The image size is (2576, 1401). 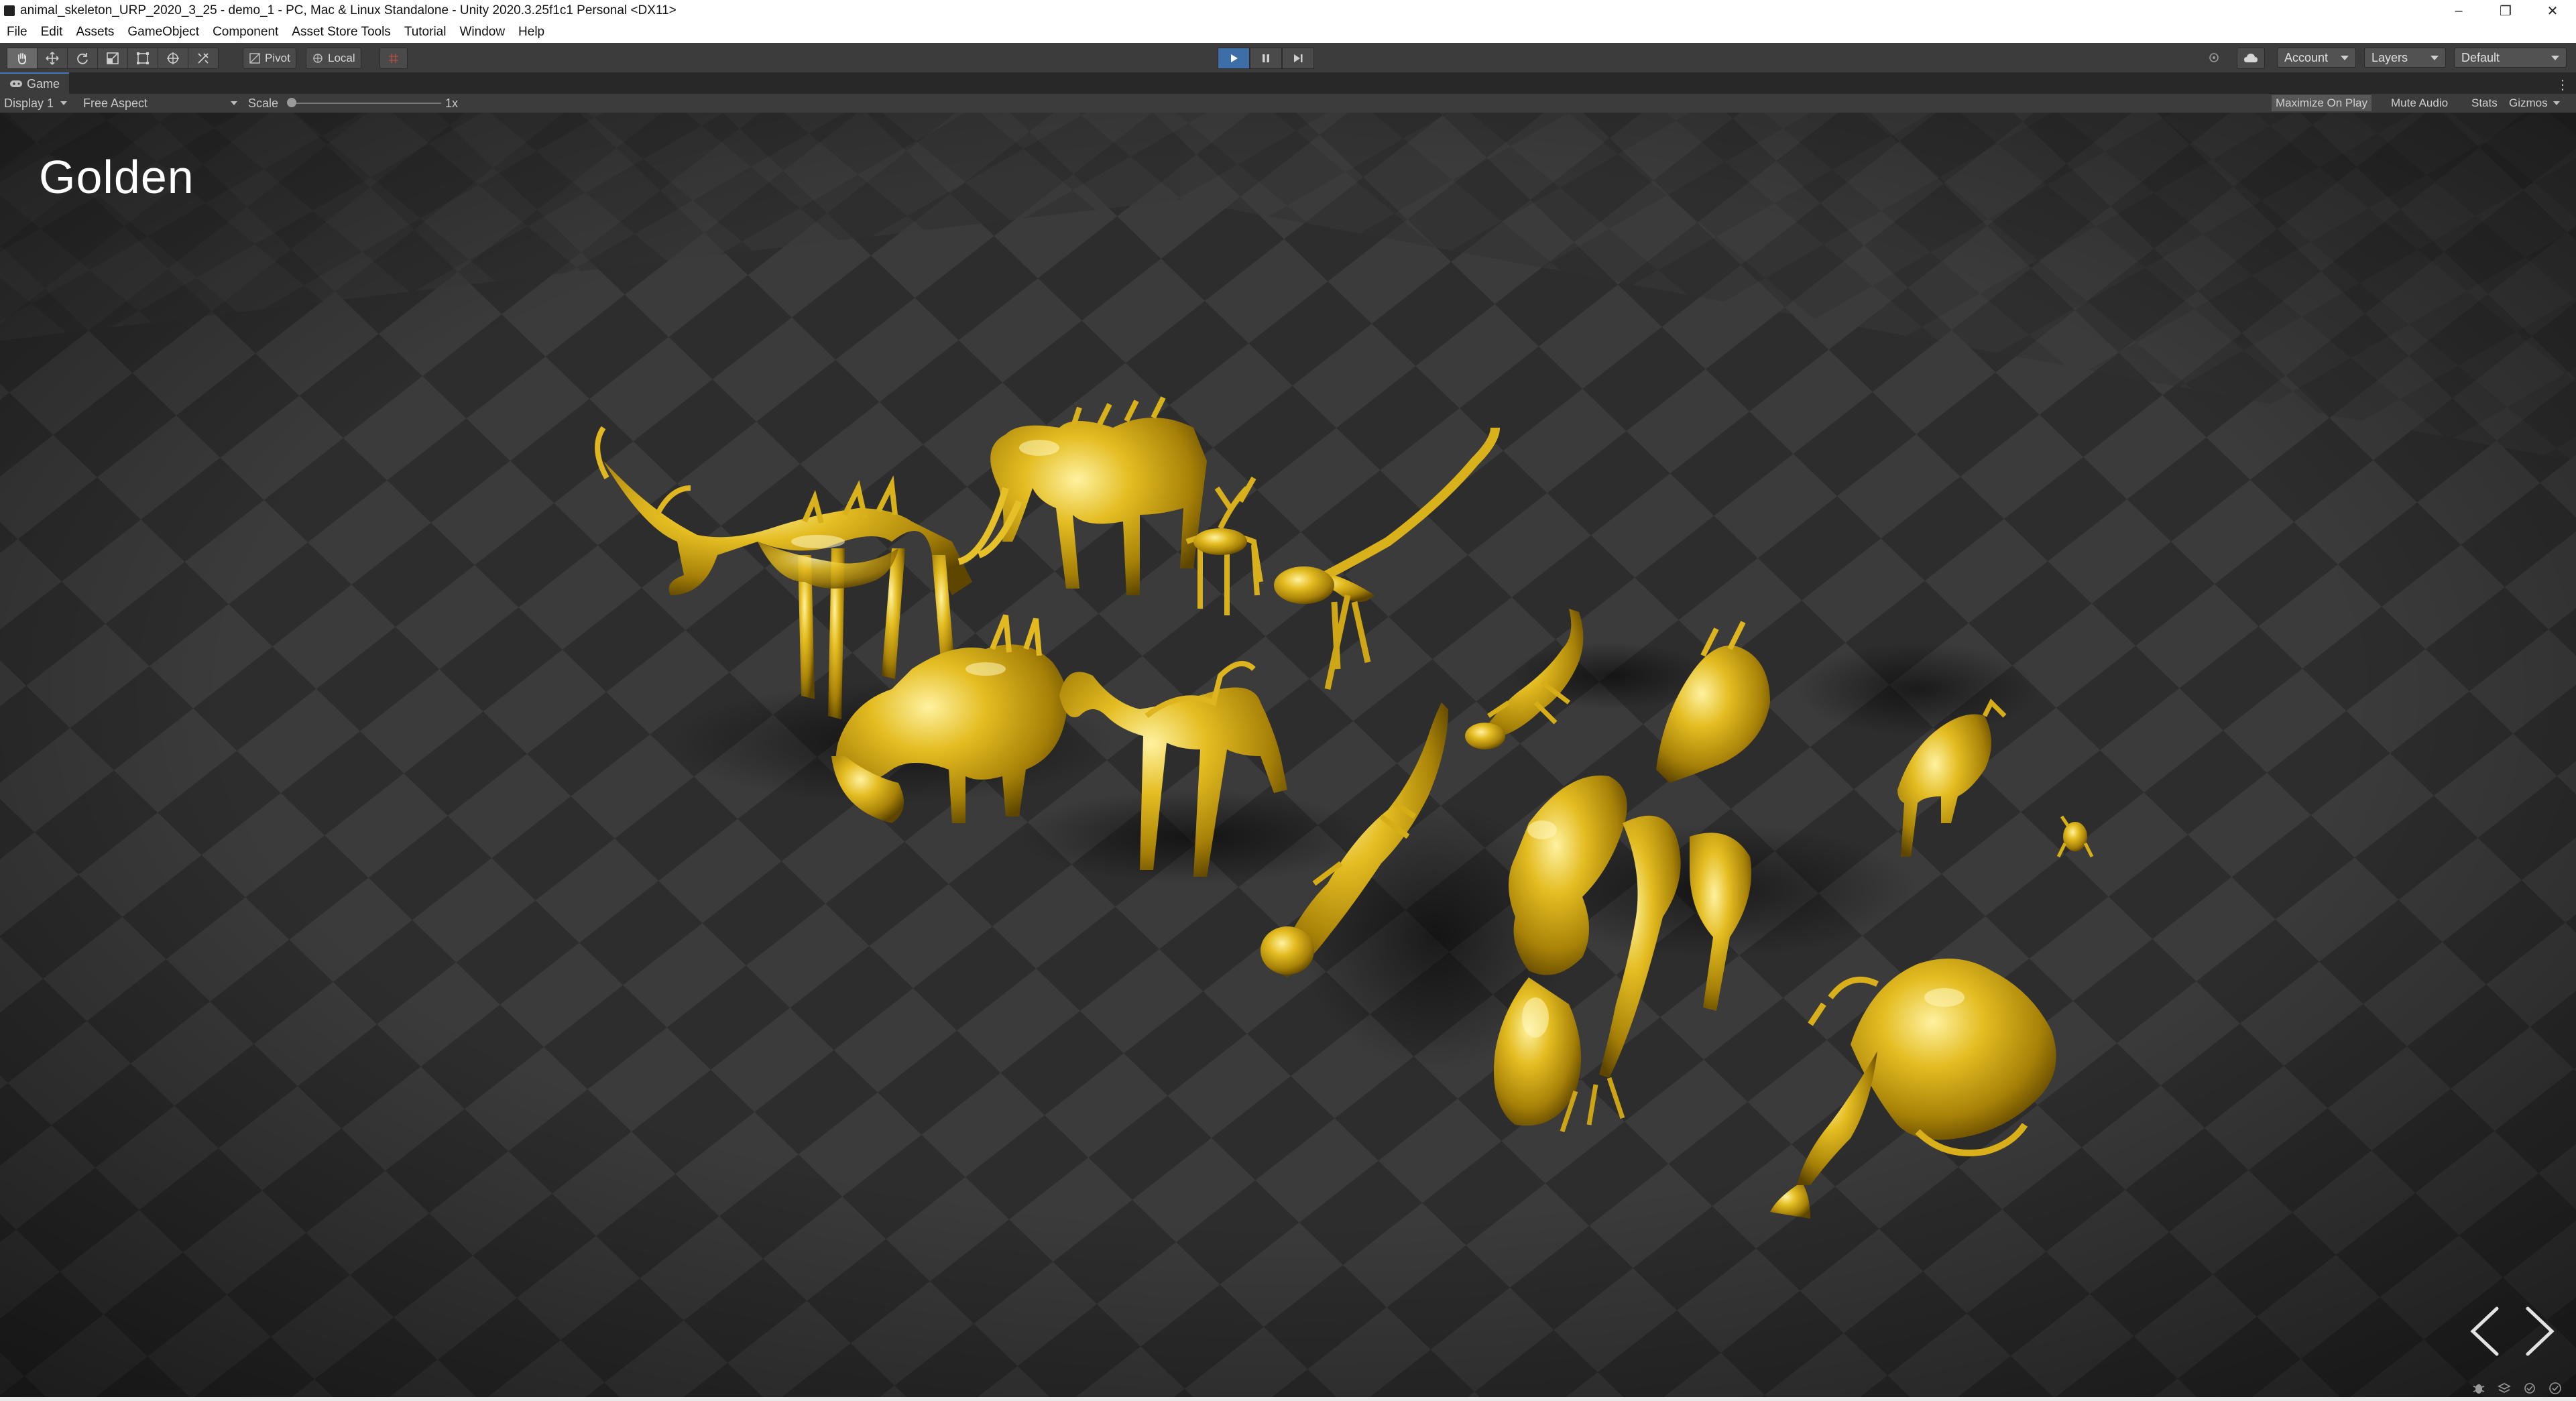 I want to click on pause-button, so click(x=1266, y=58).